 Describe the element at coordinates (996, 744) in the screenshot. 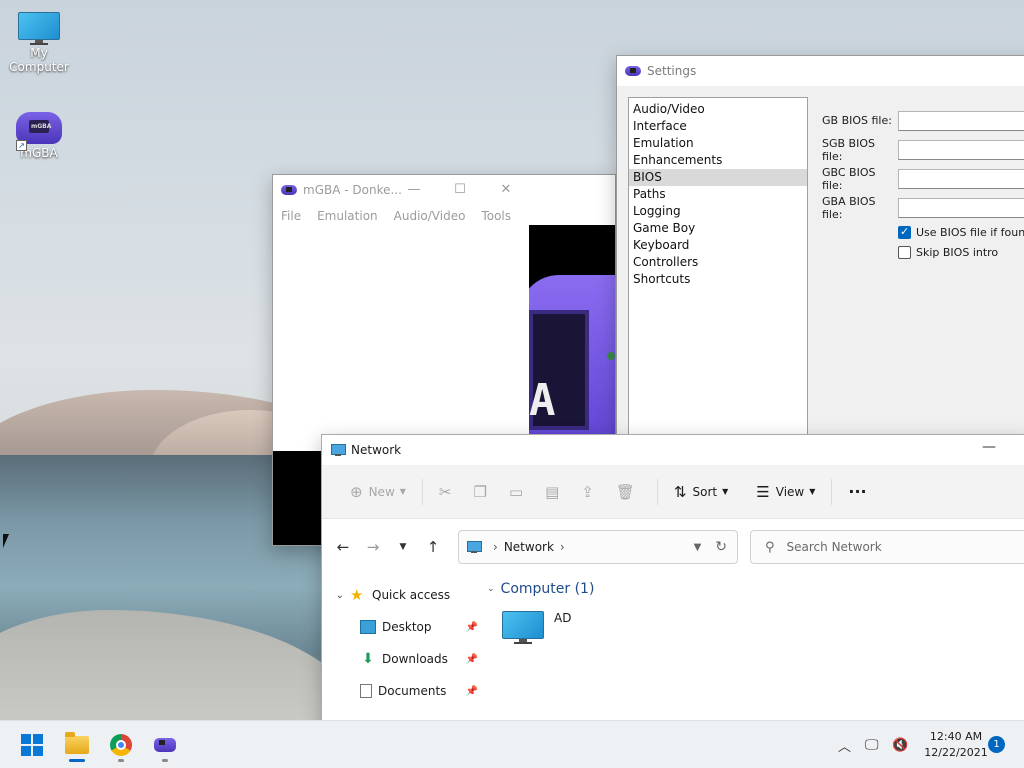

I see `notification-badge: 1` at that location.